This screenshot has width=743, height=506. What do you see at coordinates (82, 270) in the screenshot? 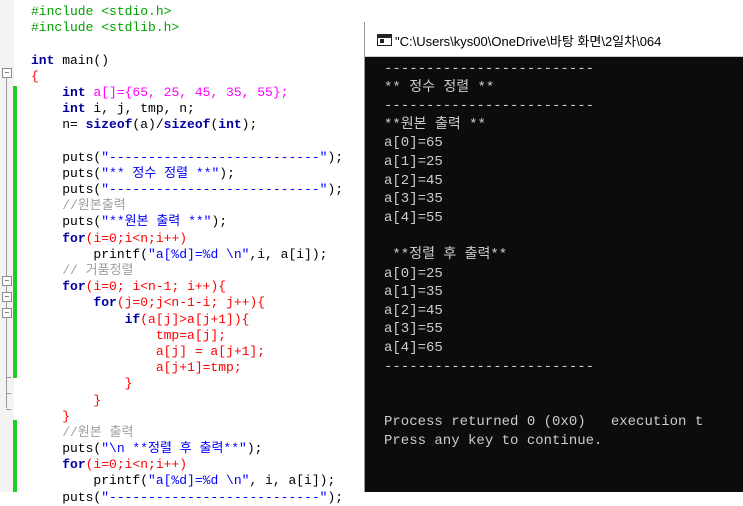
I see `code-token: // 거품정렬` at bounding box center [82, 270].